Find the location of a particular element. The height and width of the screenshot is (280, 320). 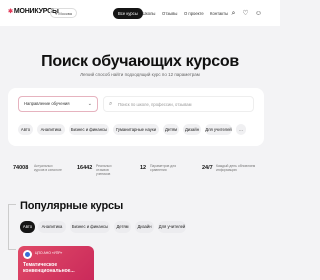

nav-schools: Школы is located at coordinates (148, 13).